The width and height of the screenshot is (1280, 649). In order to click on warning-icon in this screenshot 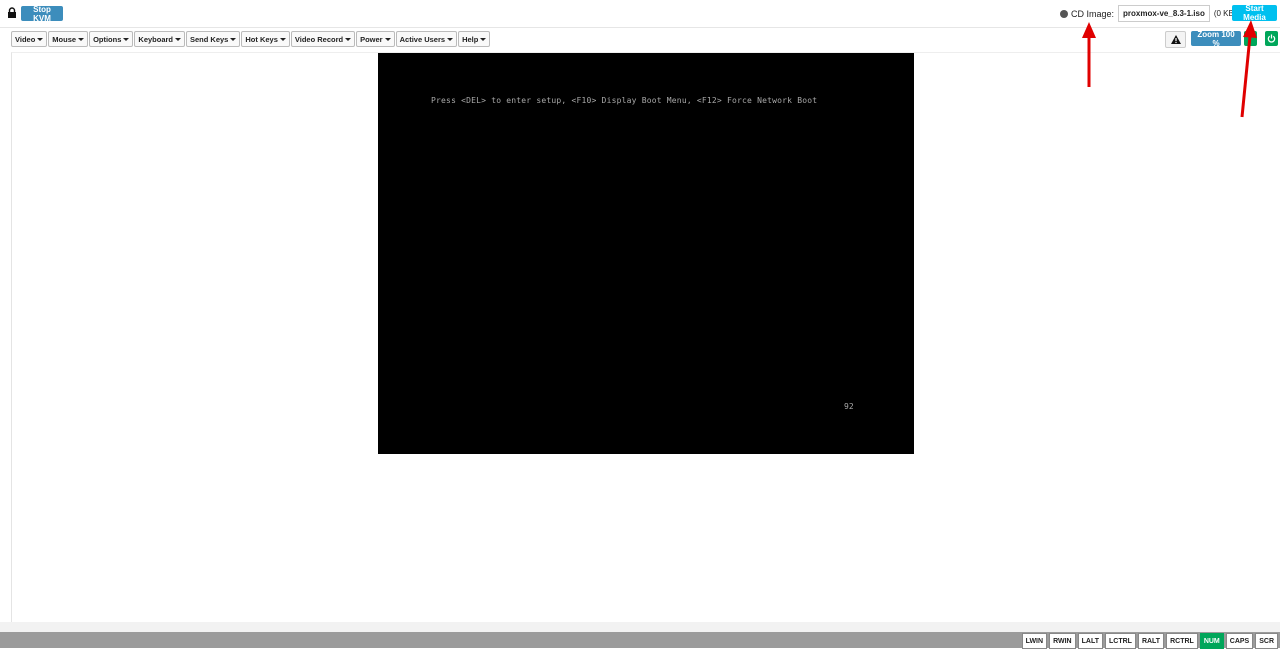, I will do `click(1175, 39)`.